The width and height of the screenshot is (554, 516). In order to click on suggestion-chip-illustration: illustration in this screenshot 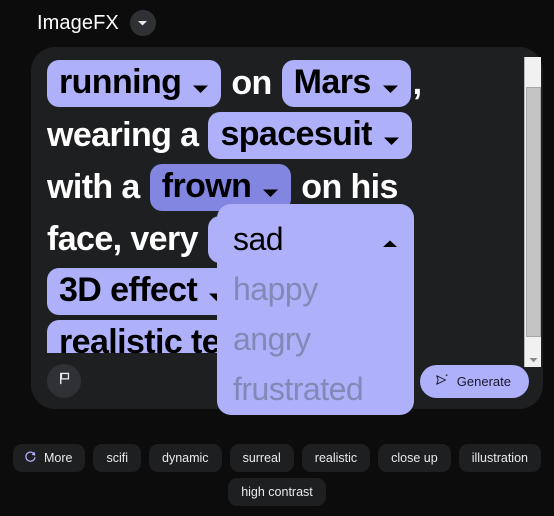, I will do `click(499, 458)`.